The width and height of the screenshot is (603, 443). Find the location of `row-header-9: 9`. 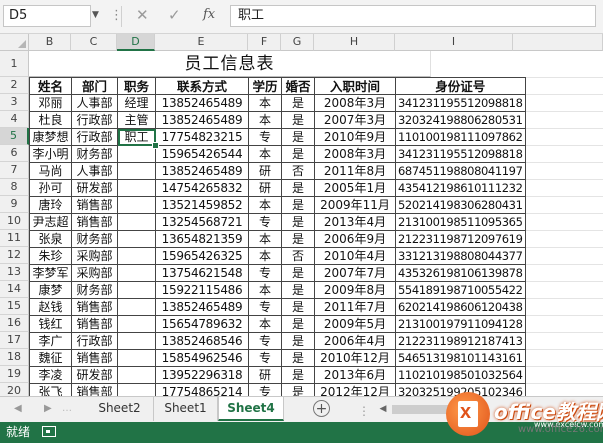

row-header-9: 9 is located at coordinates (14, 204).